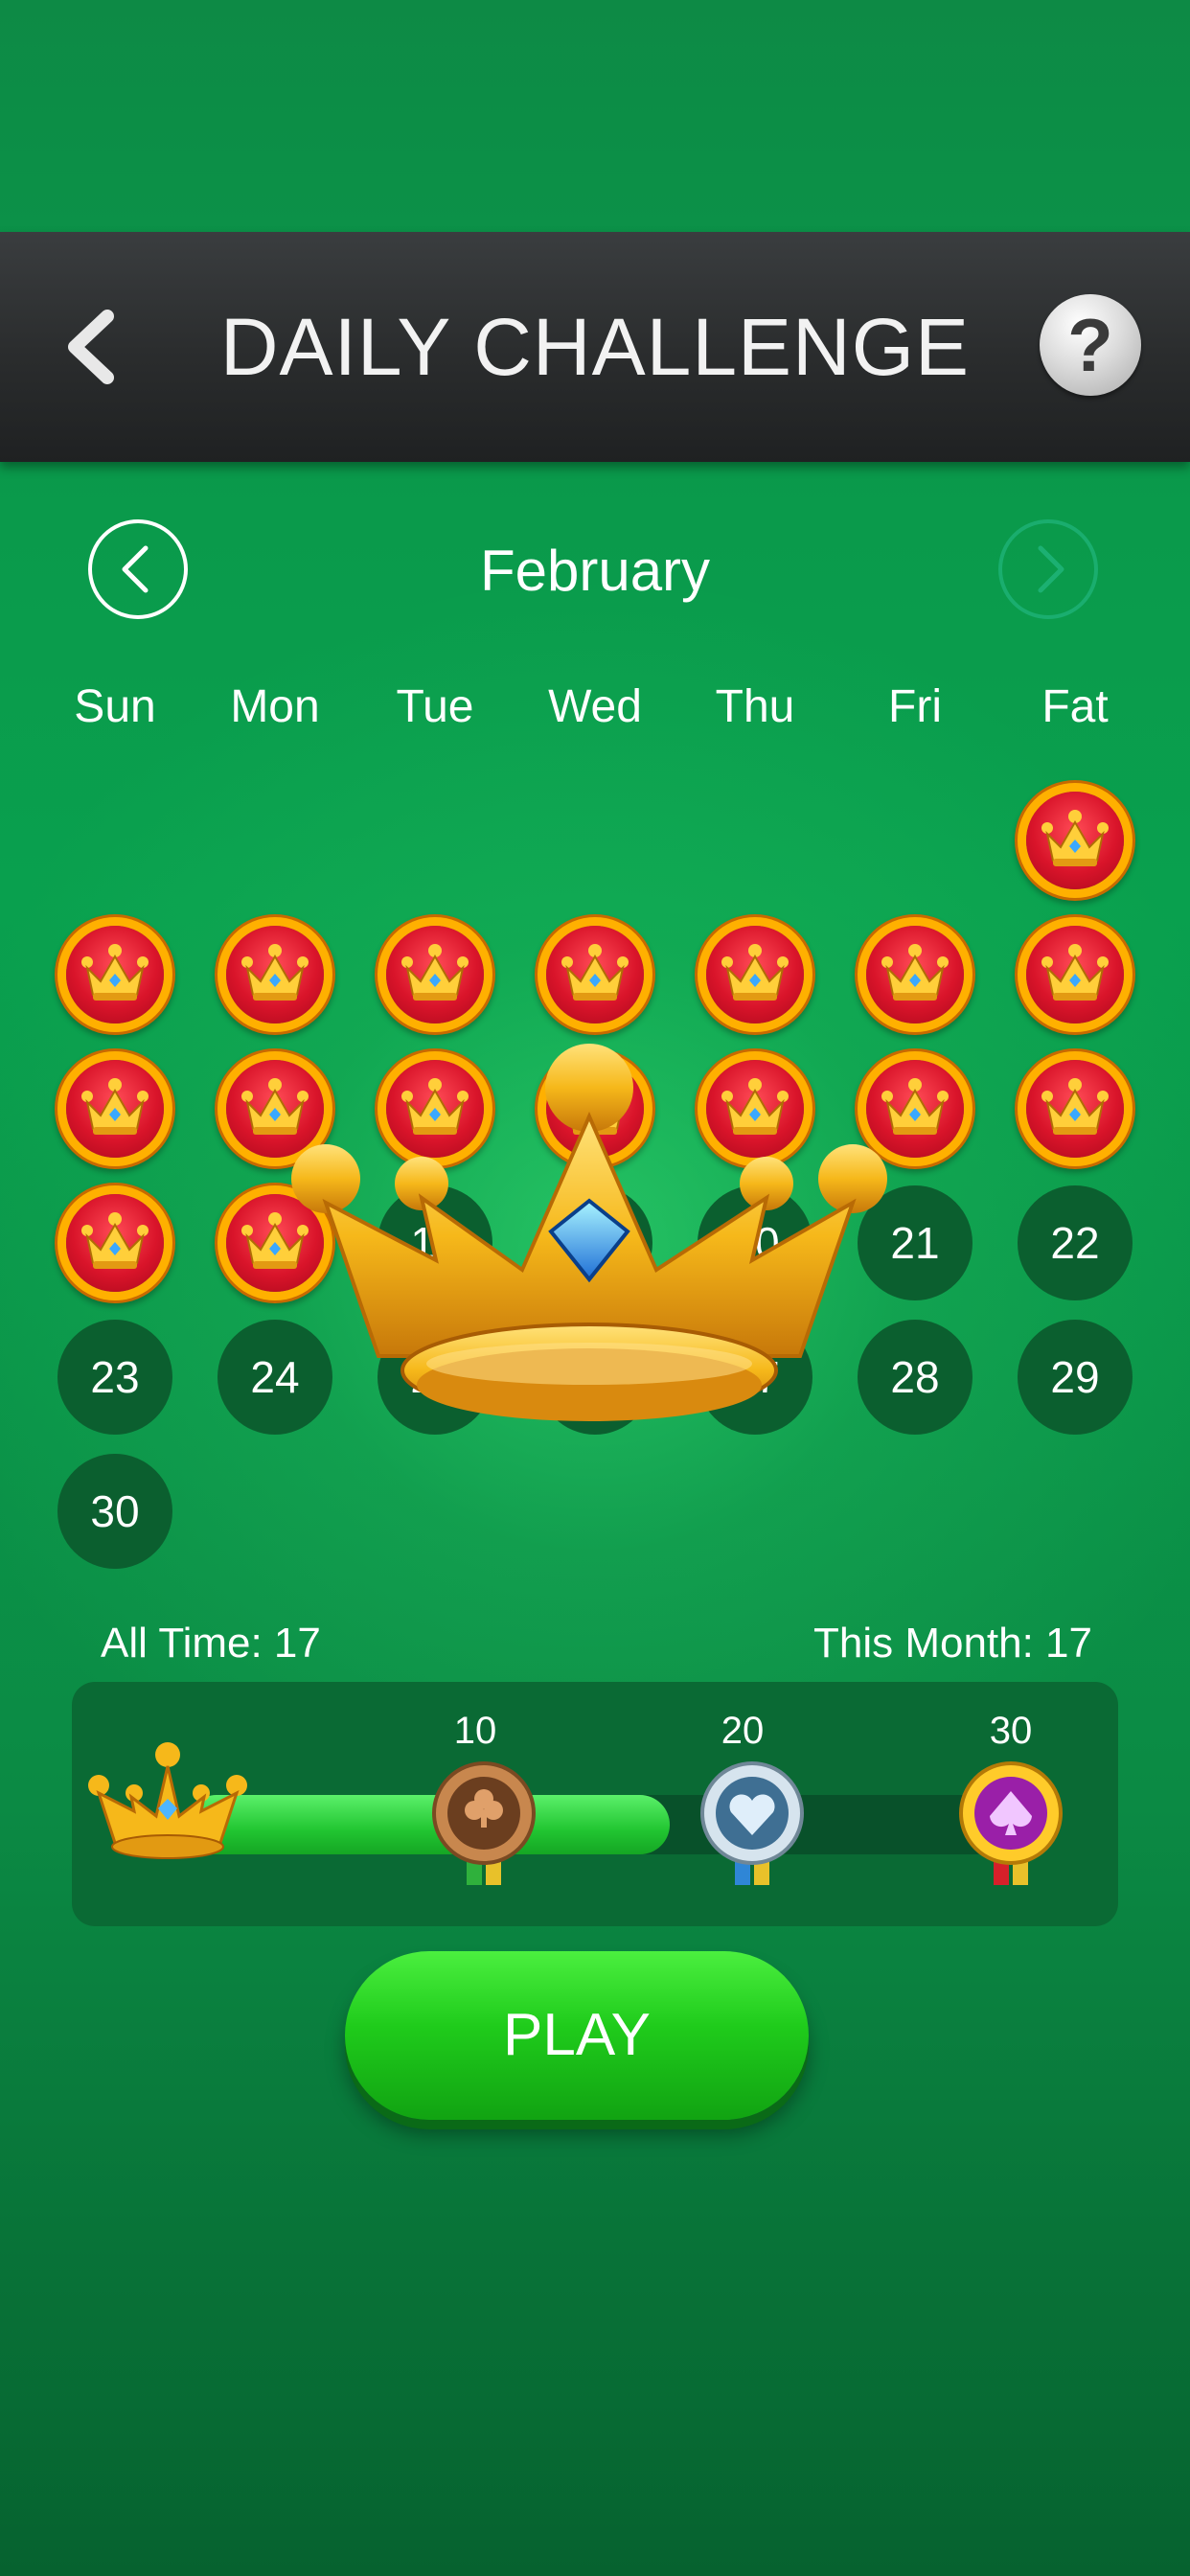 The height and width of the screenshot is (2576, 1190). I want to click on weekday-thu: Thu, so click(755, 706).